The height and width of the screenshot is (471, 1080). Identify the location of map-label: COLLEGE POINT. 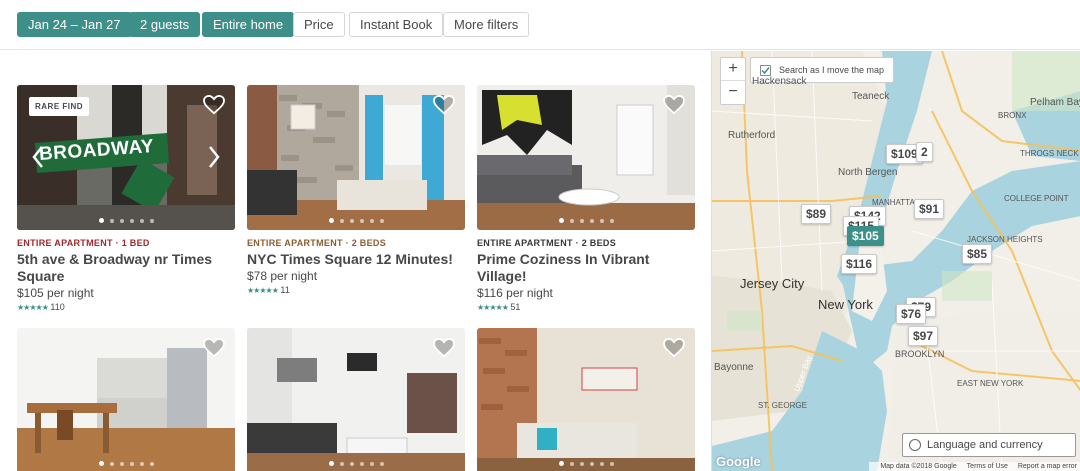
(1036, 198).